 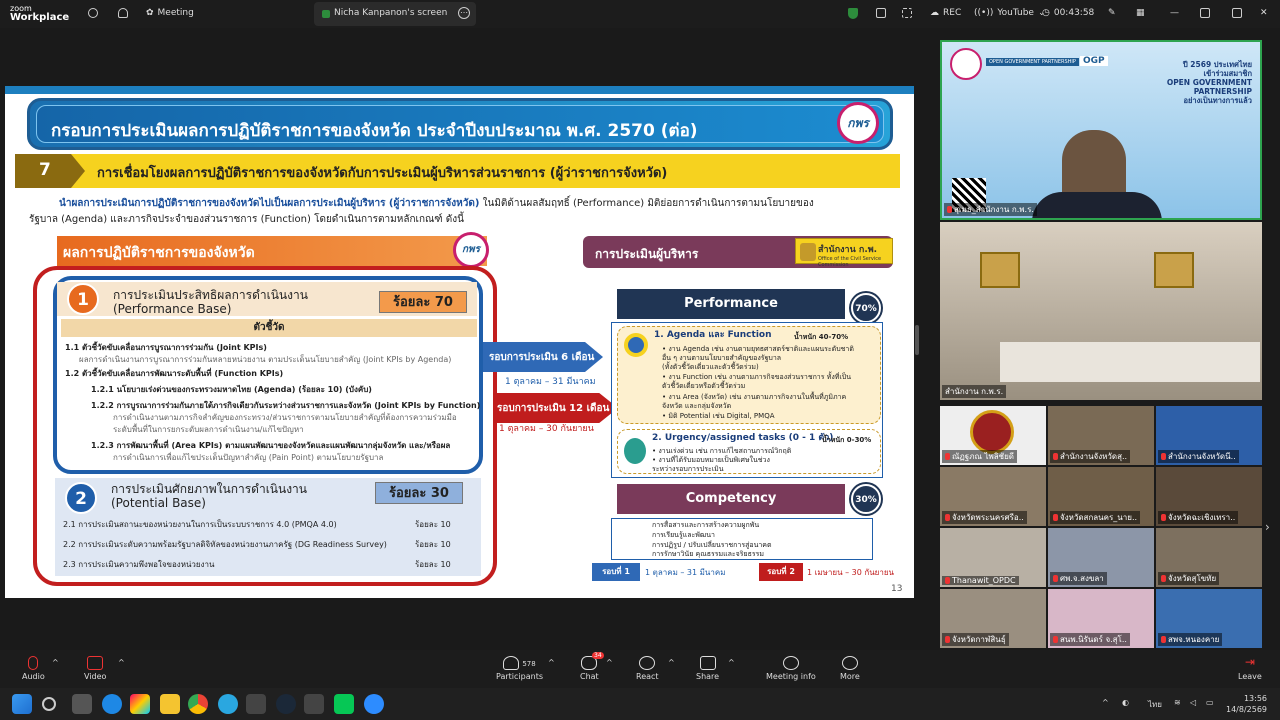 What do you see at coordinates (1210, 702) in the screenshot?
I see `battery-icon: ▭` at bounding box center [1210, 702].